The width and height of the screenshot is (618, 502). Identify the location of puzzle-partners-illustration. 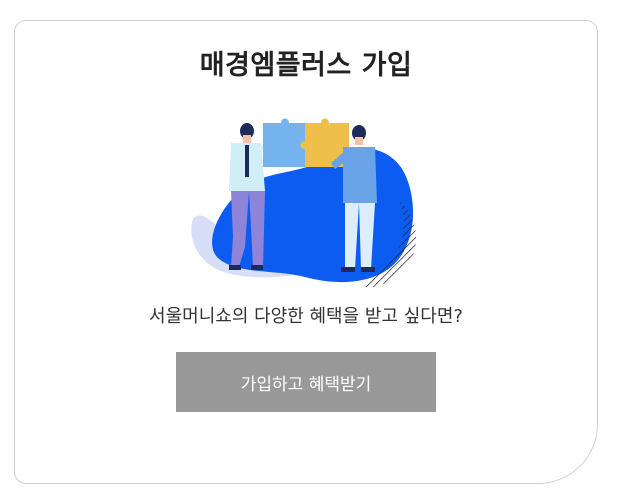
(304, 202).